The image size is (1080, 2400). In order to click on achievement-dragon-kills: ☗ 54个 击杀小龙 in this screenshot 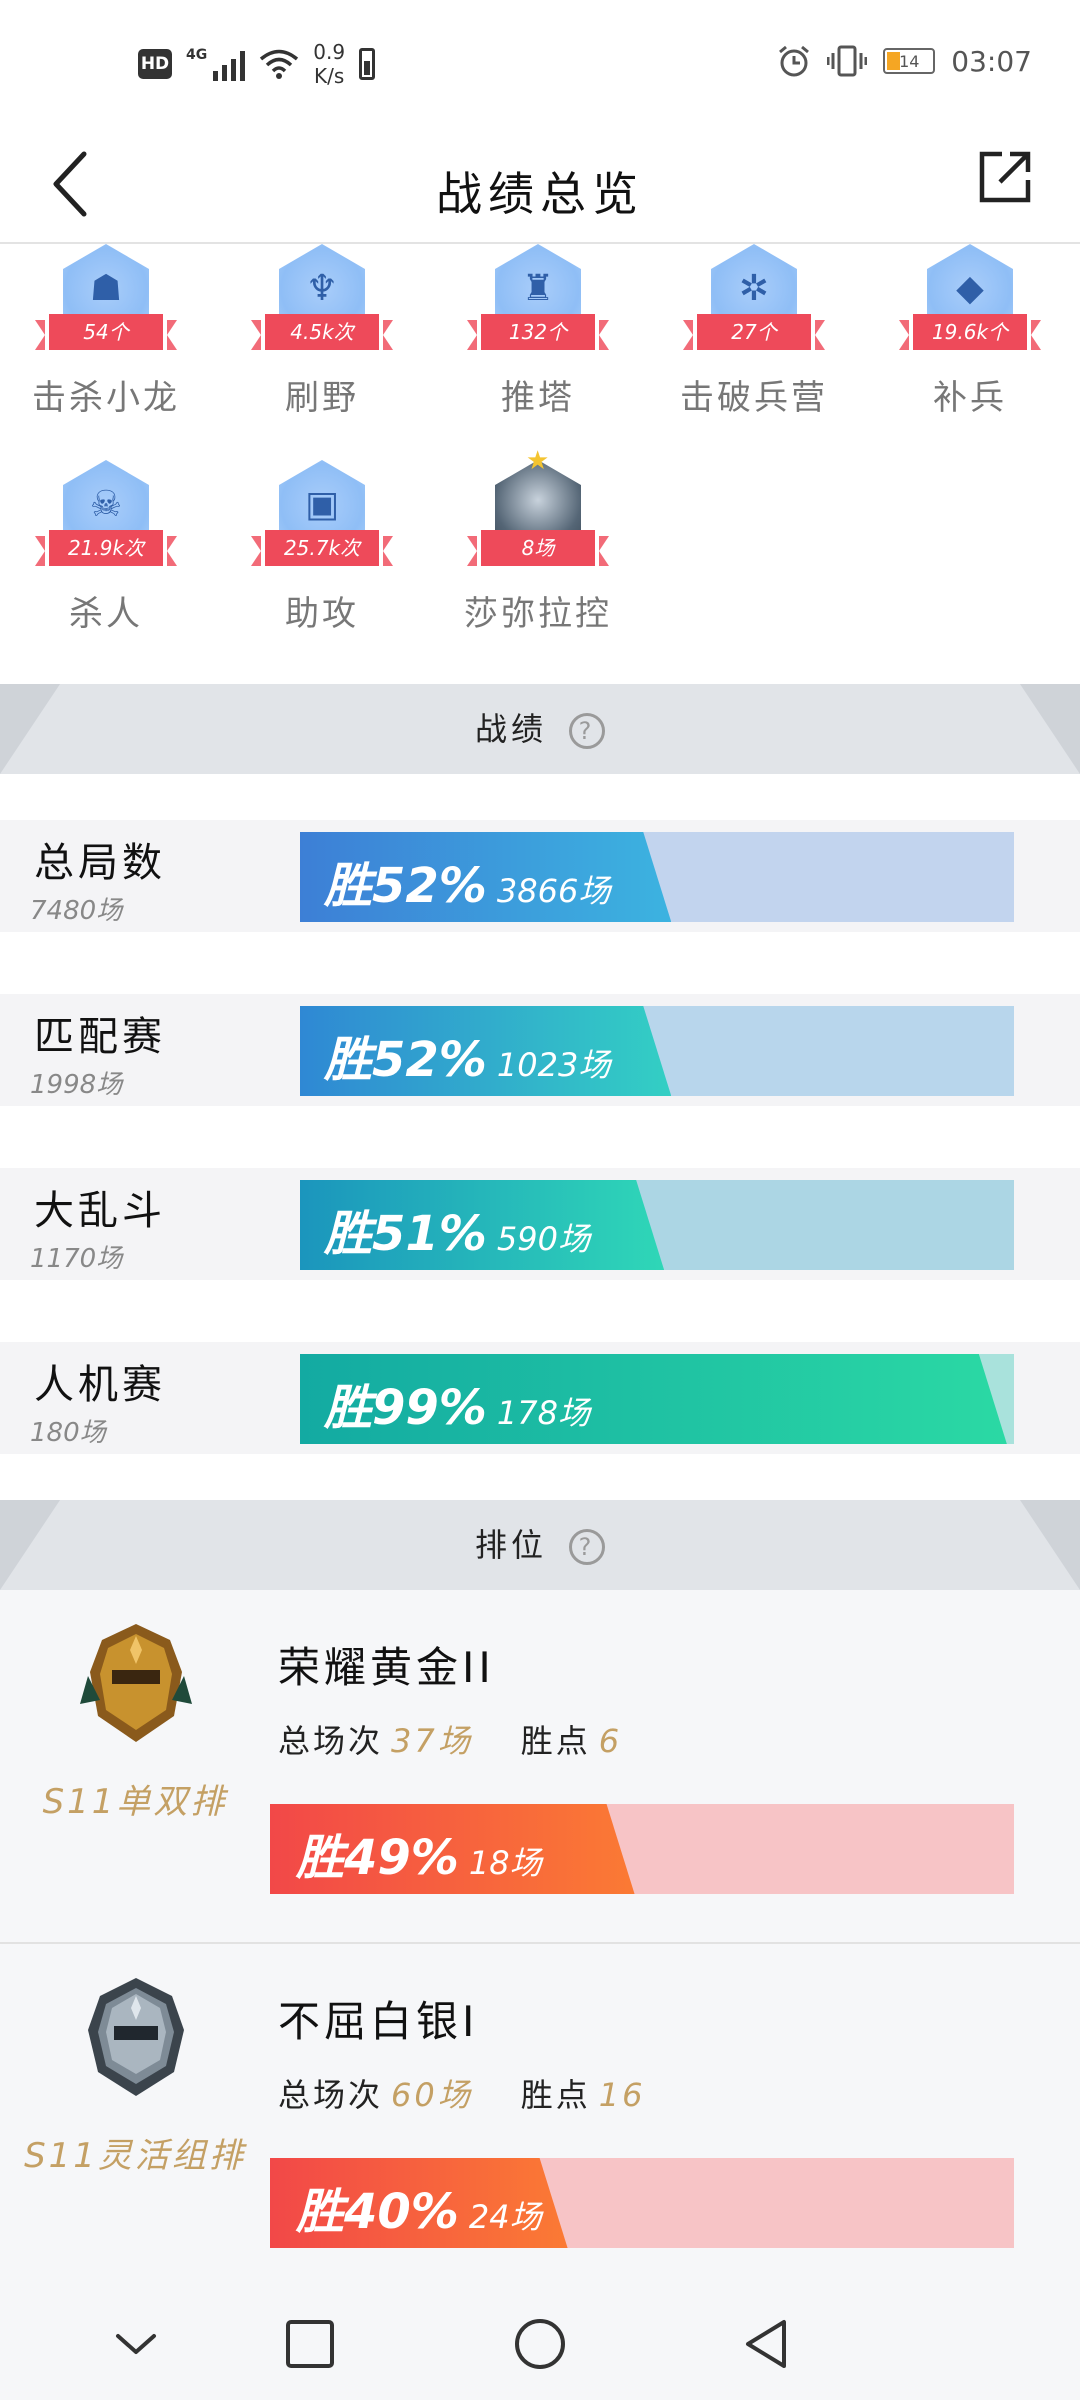, I will do `click(106, 331)`.